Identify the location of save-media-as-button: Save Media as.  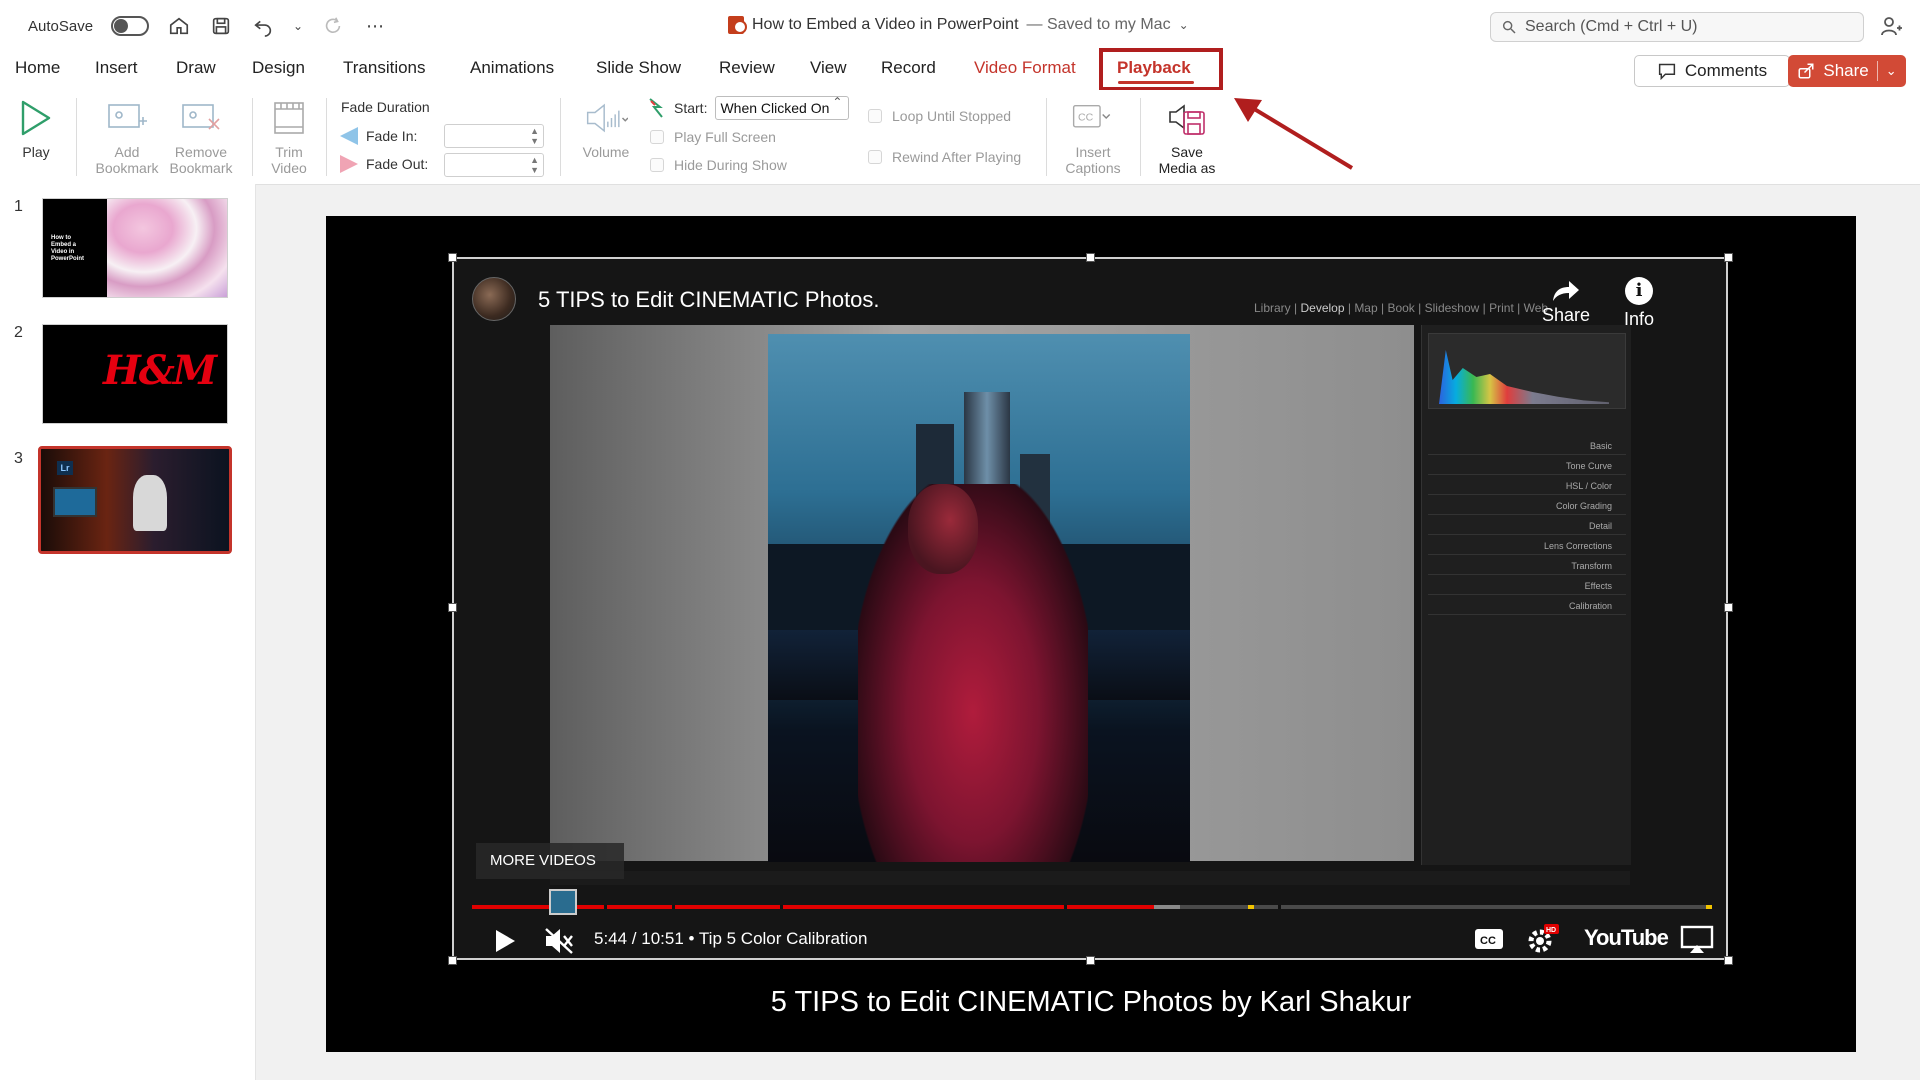
(1187, 136).